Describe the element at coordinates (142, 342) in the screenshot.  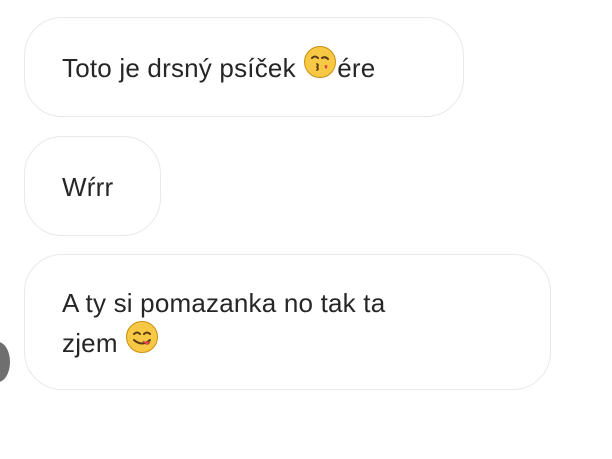
I see `face-savoring-food-icon` at that location.